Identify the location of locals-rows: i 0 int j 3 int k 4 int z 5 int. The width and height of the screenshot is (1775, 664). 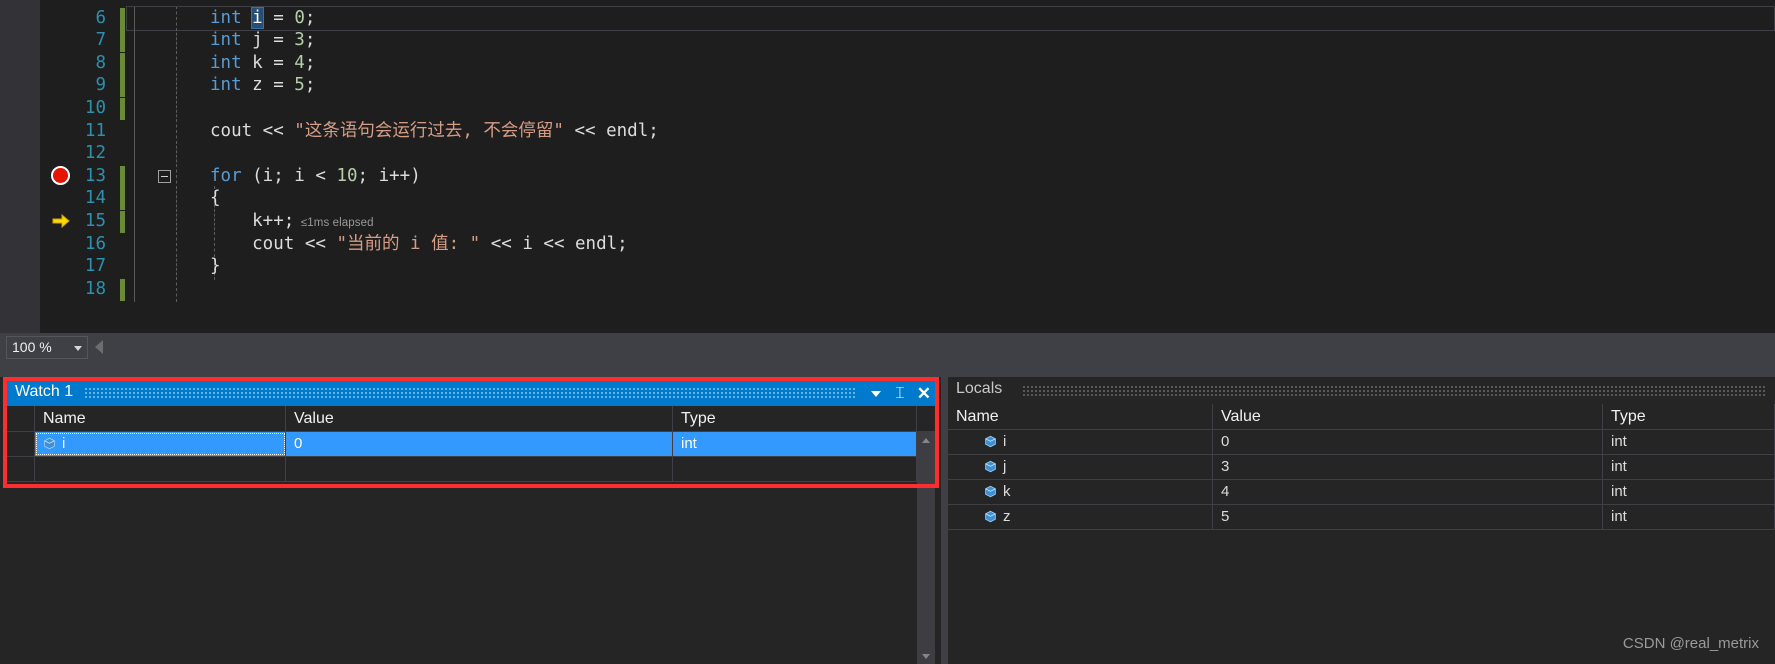
(1361, 480).